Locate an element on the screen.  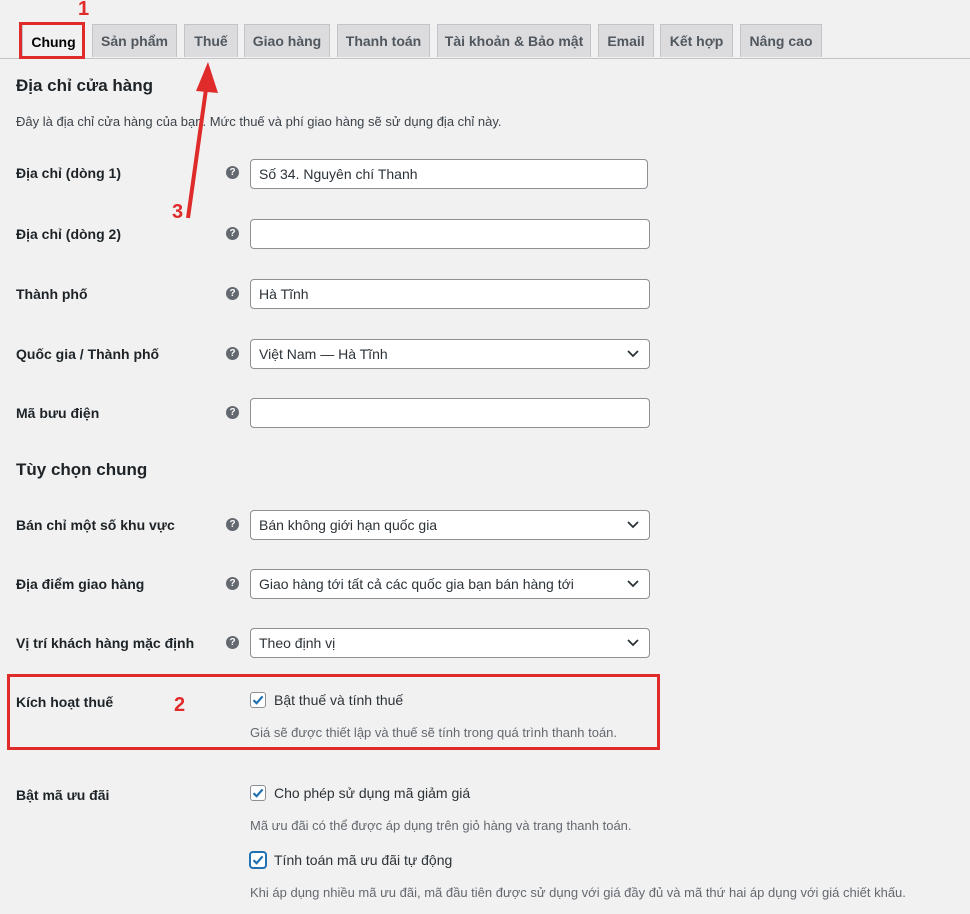
default-customer-label: Vị trí khách hàng mặc định is located at coordinates (105, 643).